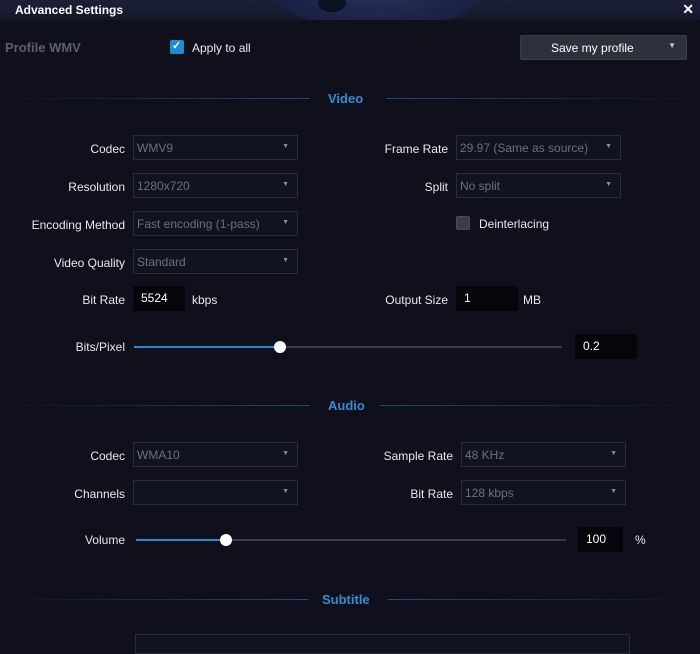  Describe the element at coordinates (103, 300) in the screenshot. I see `video-bitrate-label: Bit Rate` at that location.